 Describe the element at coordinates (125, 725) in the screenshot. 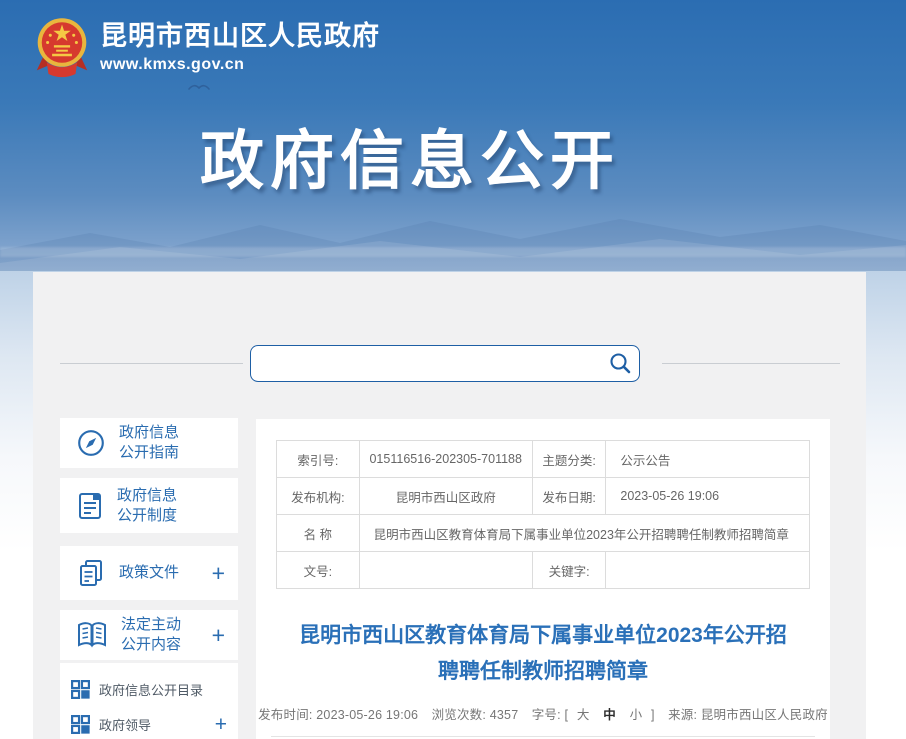

I see `sidebar-item-label: 政府领导` at that location.